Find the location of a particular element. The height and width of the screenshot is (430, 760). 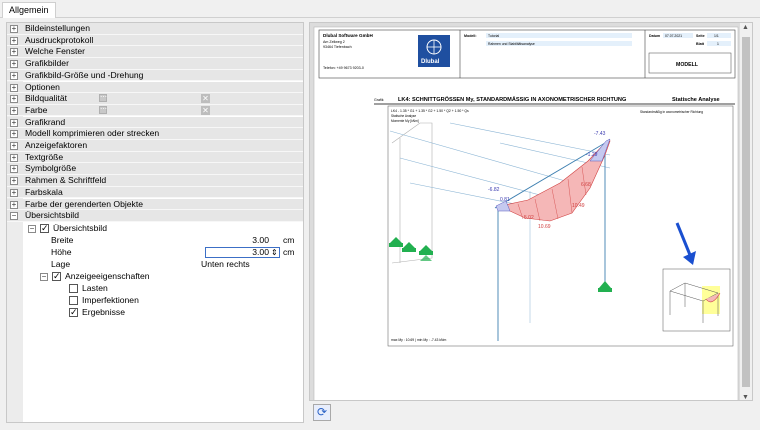

tree-group-label: Grafikbild-Größe und -Drehung is located at coordinates (84, 74).